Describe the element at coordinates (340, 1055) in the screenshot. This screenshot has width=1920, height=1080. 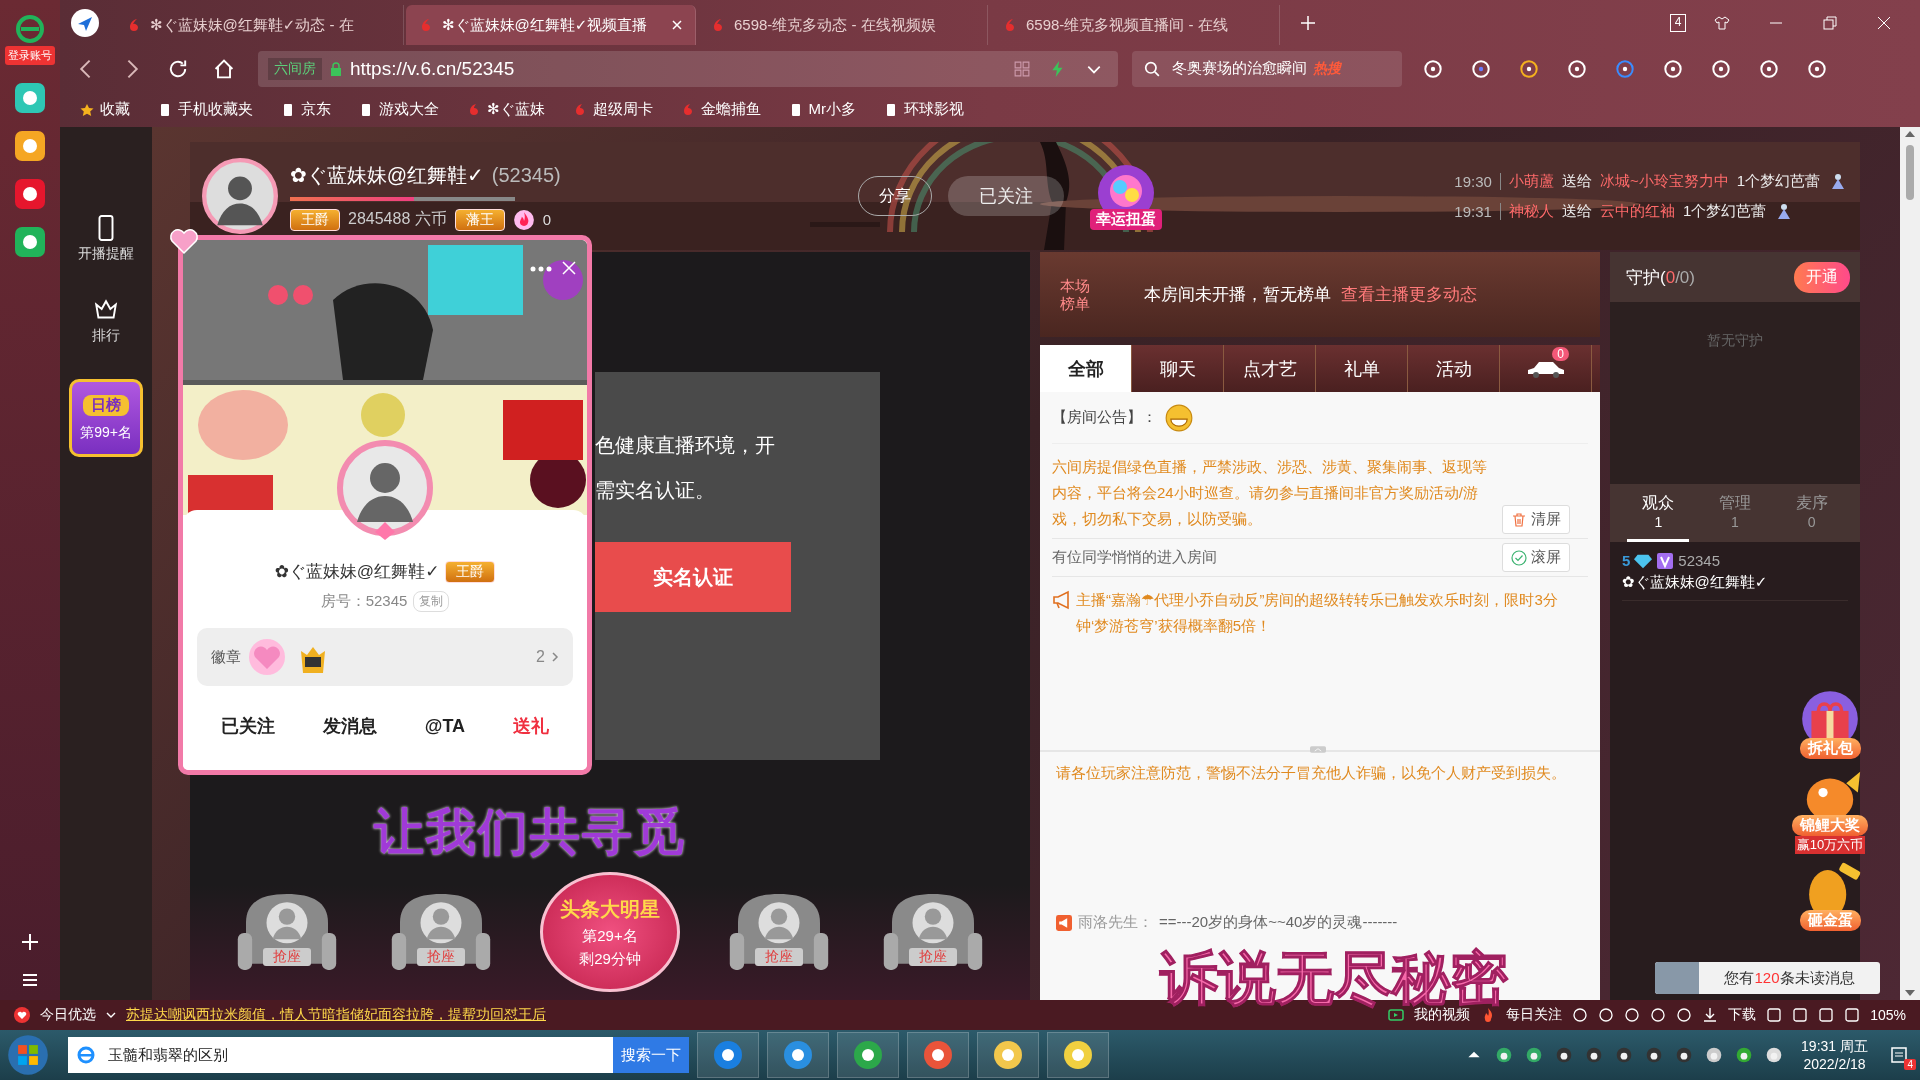
I see `taskbar-search-field: 玉髓和翡翠的区别` at that location.